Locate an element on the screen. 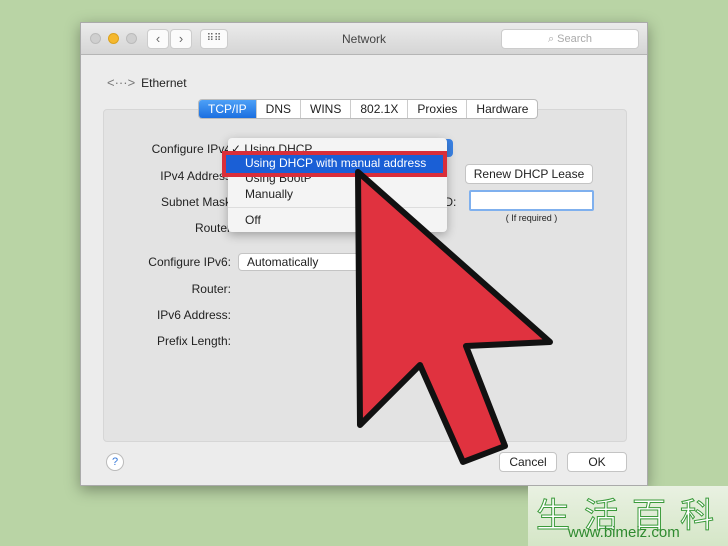 This screenshot has height=546, width=728. pointer-arrow-icon is located at coordinates (454, 317).